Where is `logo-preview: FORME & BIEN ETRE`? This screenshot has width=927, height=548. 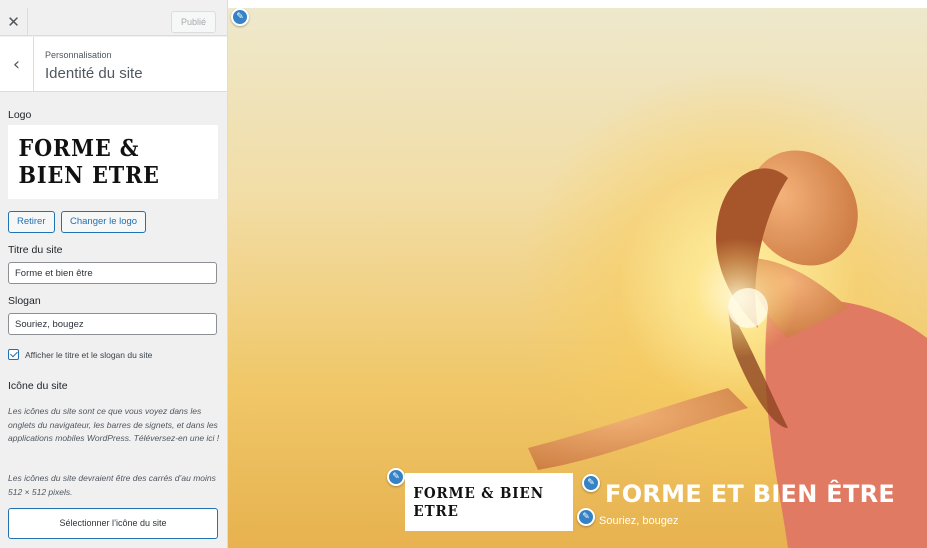
logo-preview: FORME & BIEN ETRE is located at coordinates (113, 162).